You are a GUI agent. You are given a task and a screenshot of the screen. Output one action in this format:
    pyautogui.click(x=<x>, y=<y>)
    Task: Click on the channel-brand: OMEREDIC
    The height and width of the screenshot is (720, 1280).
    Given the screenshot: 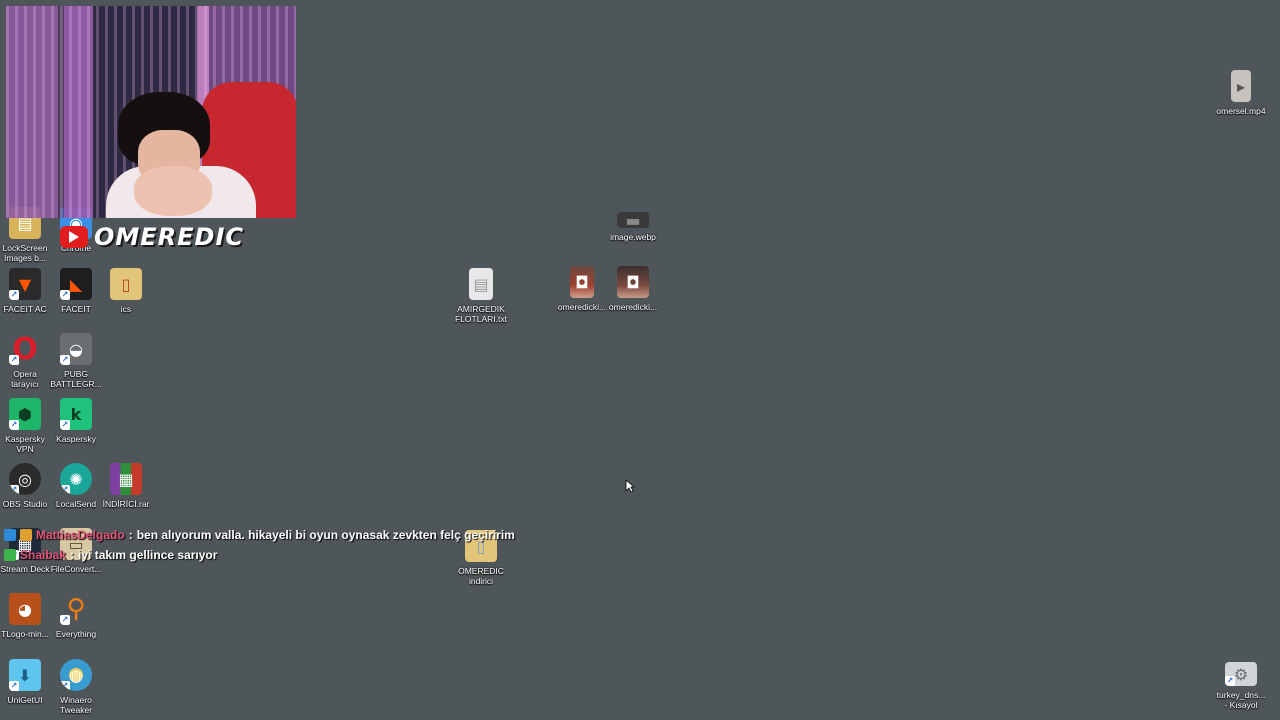 What is the action you would take?
    pyautogui.click(x=152, y=237)
    